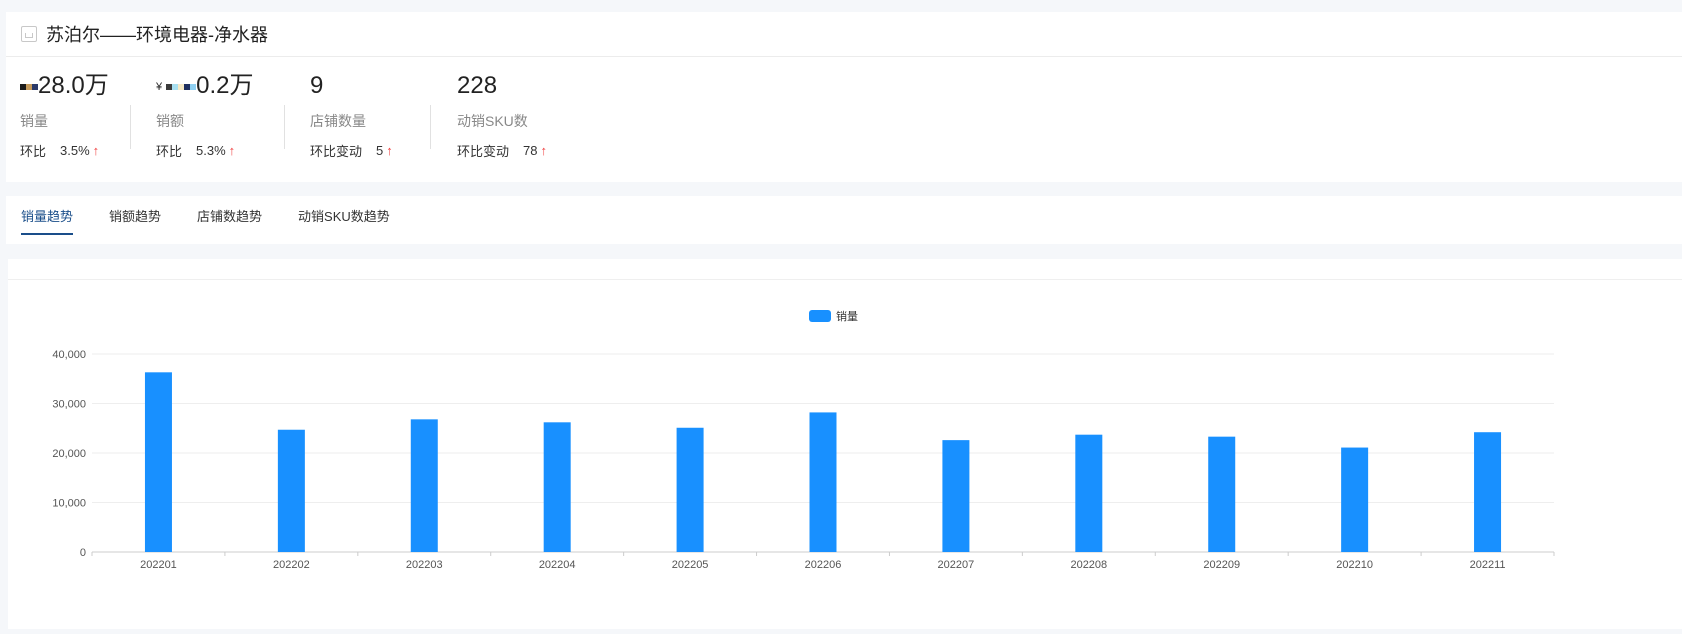 The height and width of the screenshot is (634, 1682). Describe the element at coordinates (844, 34) in the screenshot. I see `title-row: 苏泊尔——环境电器-净水器` at that location.